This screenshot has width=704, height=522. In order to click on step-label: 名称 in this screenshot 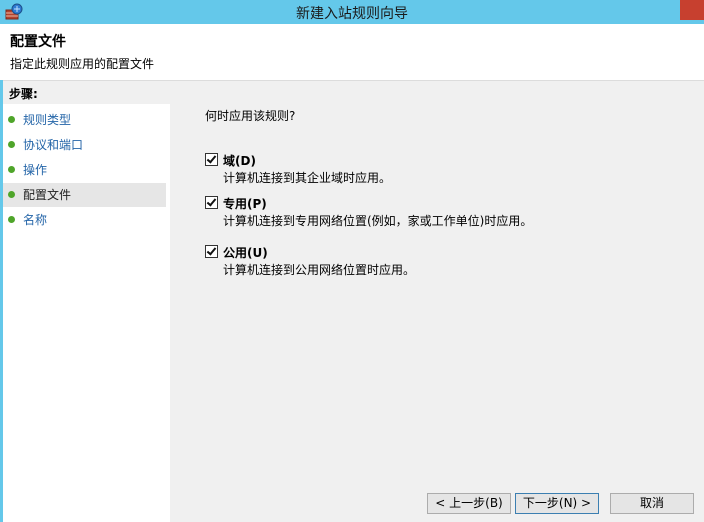, I will do `click(35, 220)`.